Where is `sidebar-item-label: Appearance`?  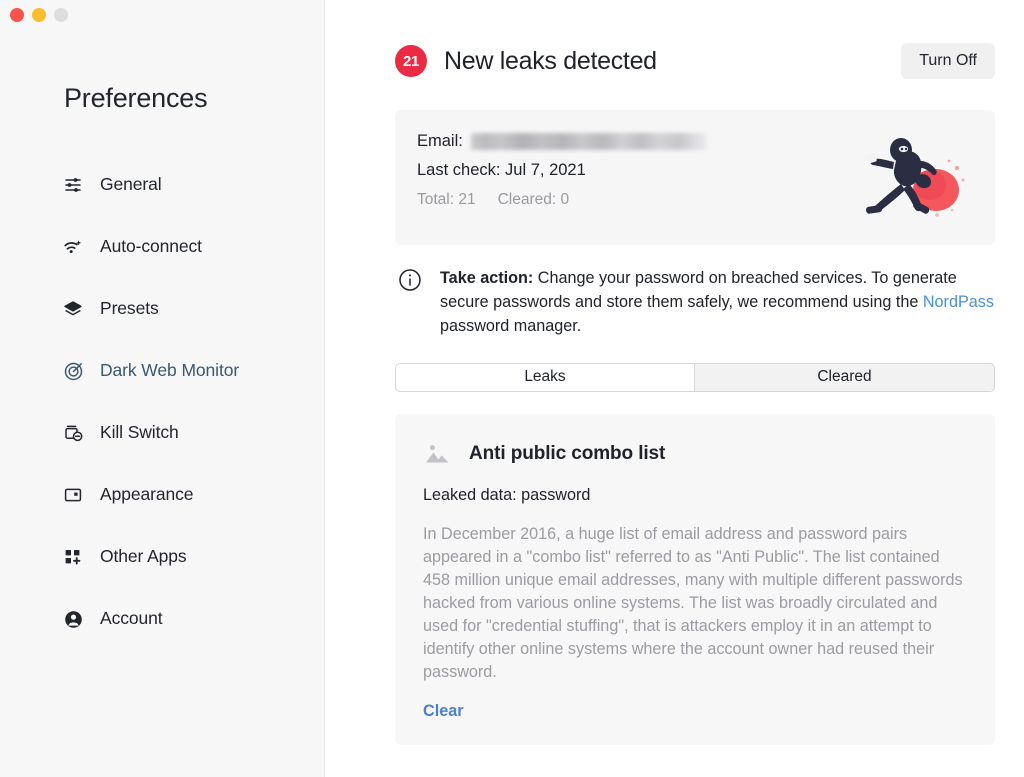 sidebar-item-label: Appearance is located at coordinates (147, 494).